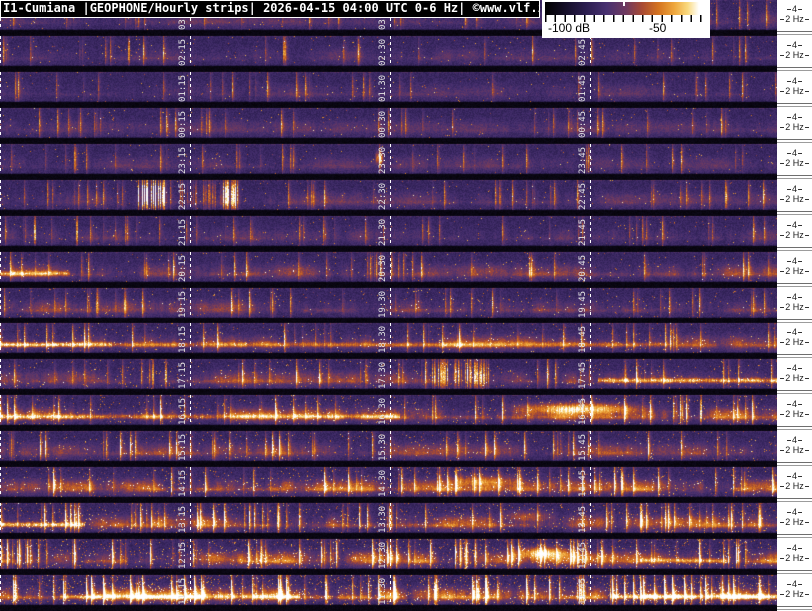 This screenshot has width=812, height=611. What do you see at coordinates (583, 268) in the screenshot?
I see `time-label: 20:45` at bounding box center [583, 268].